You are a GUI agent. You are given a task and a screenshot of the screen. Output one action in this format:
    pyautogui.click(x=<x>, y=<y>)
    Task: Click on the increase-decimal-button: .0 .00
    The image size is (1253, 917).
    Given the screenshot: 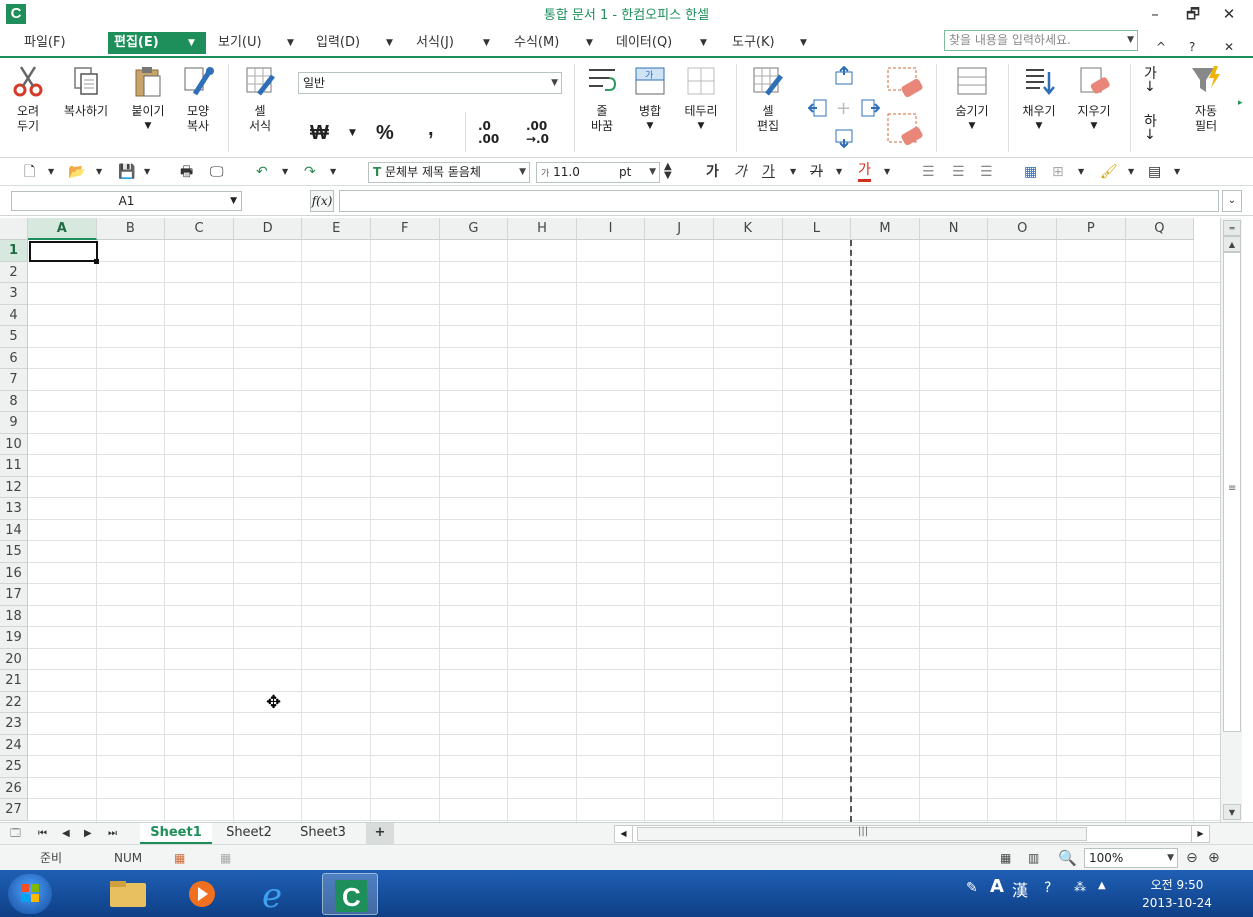 What is the action you would take?
    pyautogui.click(x=488, y=133)
    